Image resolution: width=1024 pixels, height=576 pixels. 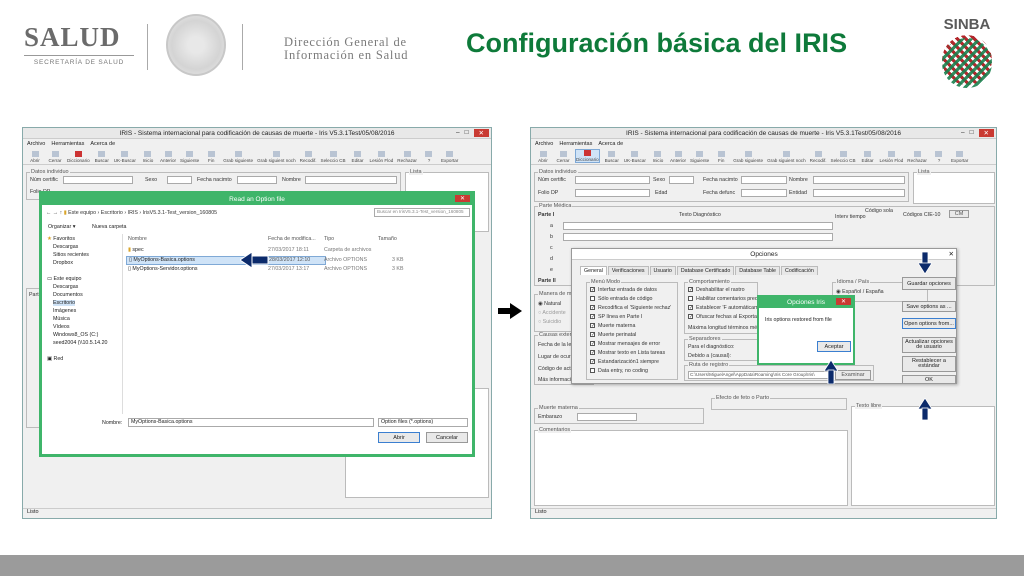 I want to click on dialog-search-input: Buscar en IrisV5.3.1-Test_version_160805, so click(x=422, y=212).